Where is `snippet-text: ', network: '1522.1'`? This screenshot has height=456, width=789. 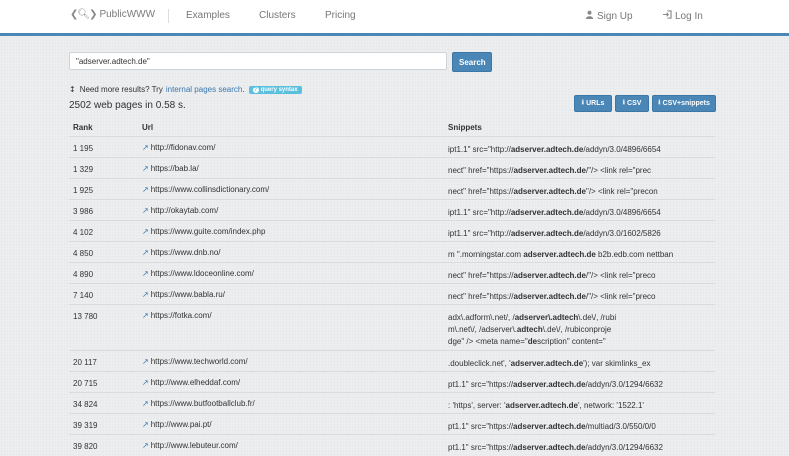
snippet-text: ', network: '1522.1' is located at coordinates (610, 405).